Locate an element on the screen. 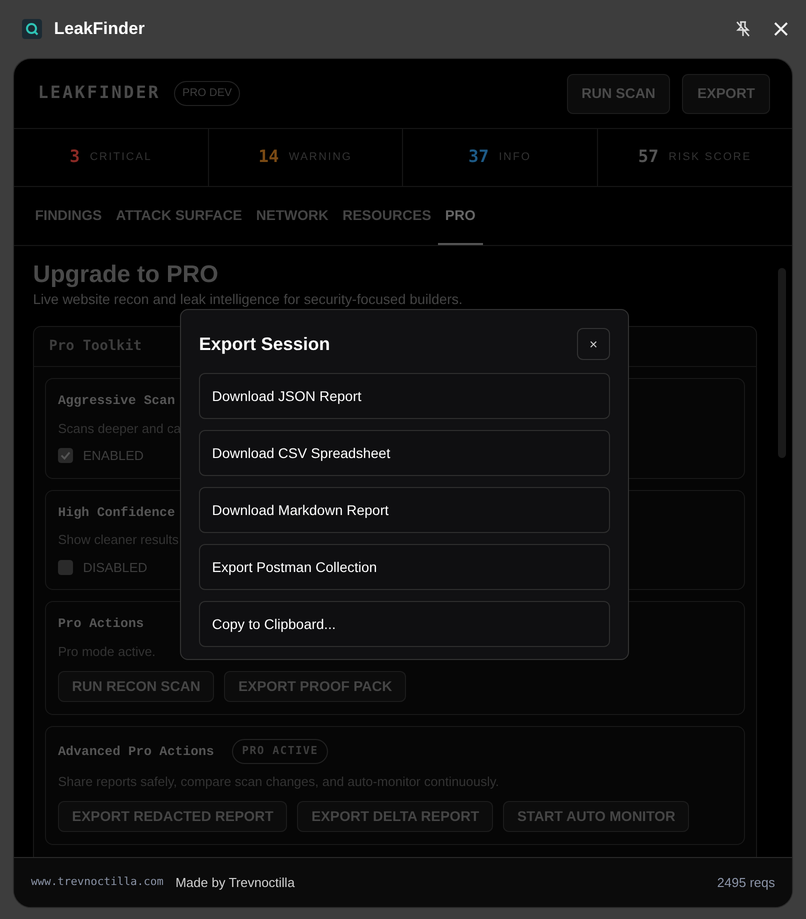 Image resolution: width=806 pixels, height=919 pixels. checkbox-label: ENABLED is located at coordinates (113, 456).